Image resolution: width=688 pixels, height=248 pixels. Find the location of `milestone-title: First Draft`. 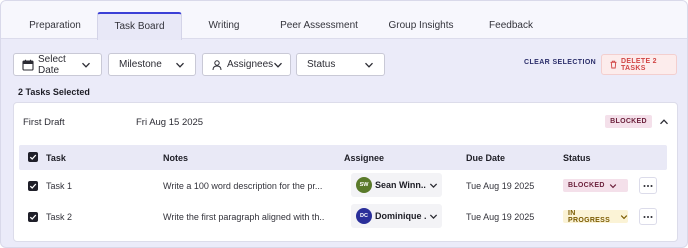

milestone-title: First Draft is located at coordinates (44, 122).